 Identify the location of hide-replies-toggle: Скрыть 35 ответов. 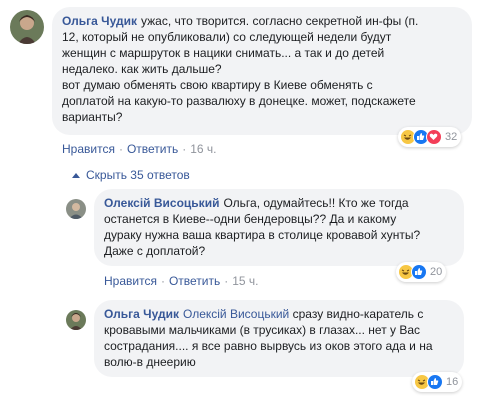
(131, 175).